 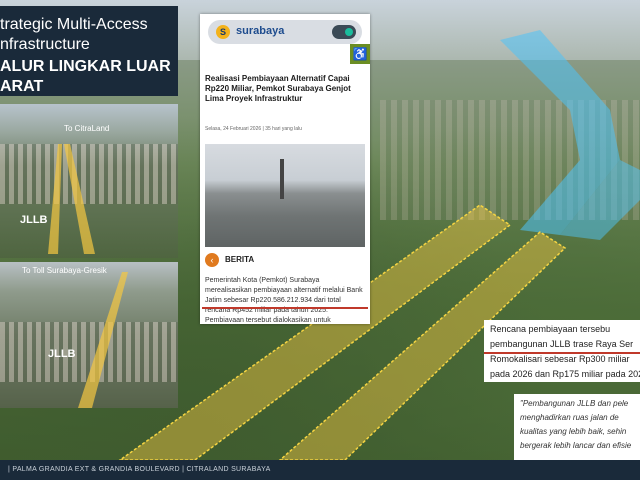 I want to click on callout1-line3: Romokalisari sebesar Rp300 miliar, so click(x=560, y=359).